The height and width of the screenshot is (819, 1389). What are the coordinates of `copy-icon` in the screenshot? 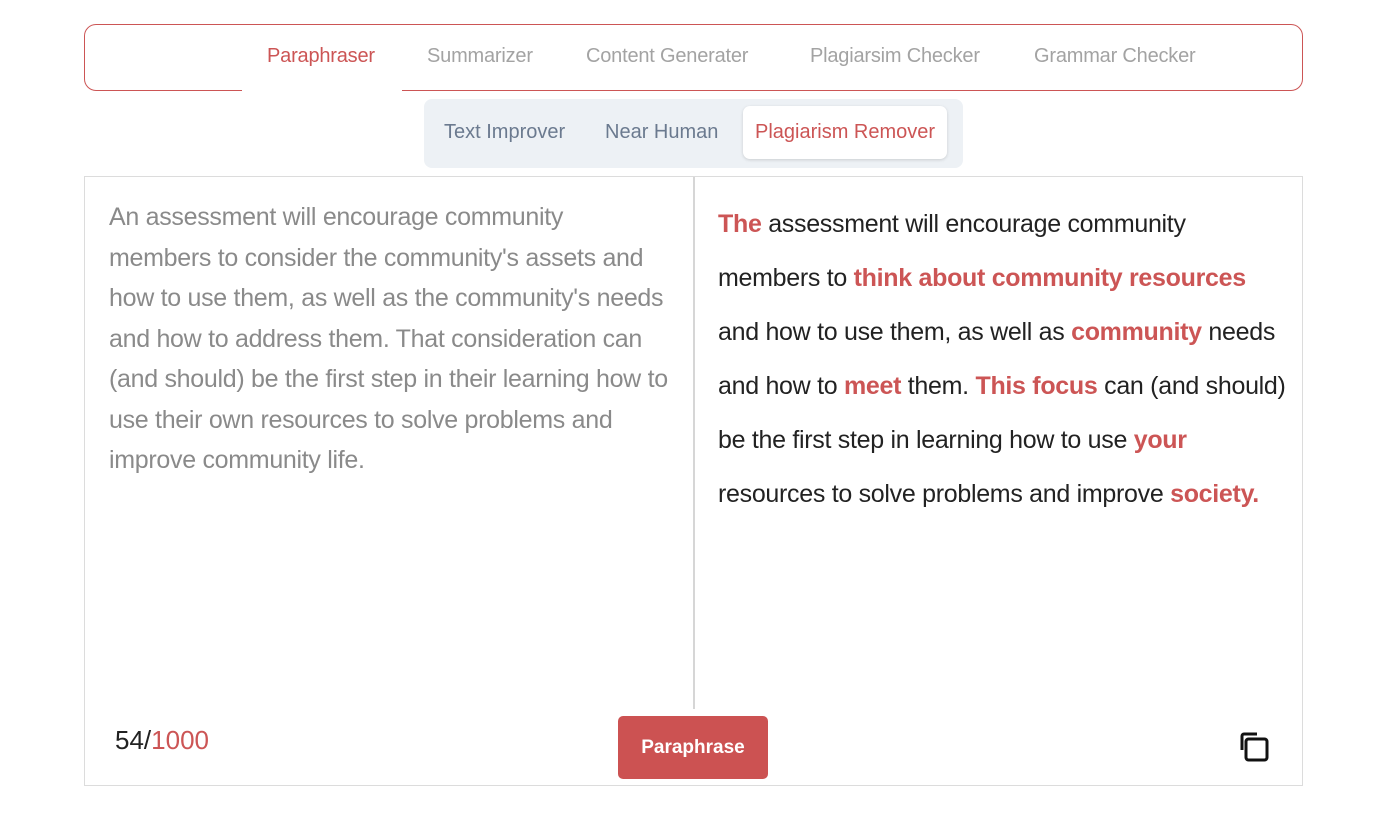 It's located at (1254, 747).